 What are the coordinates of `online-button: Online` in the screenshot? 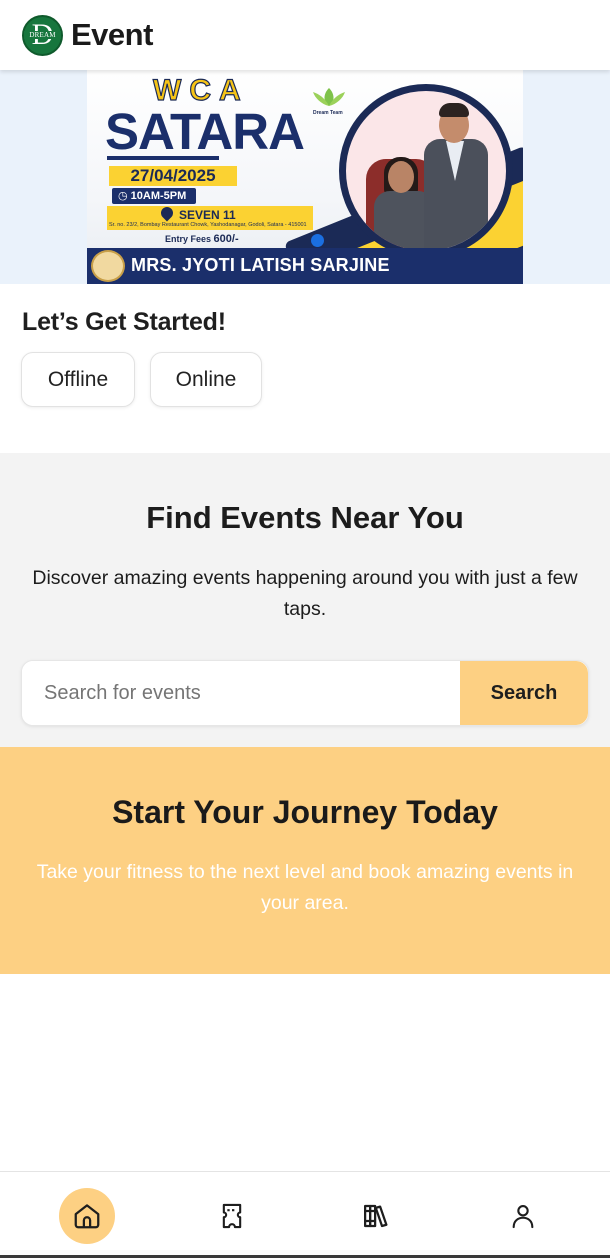 It's located at (206, 379).